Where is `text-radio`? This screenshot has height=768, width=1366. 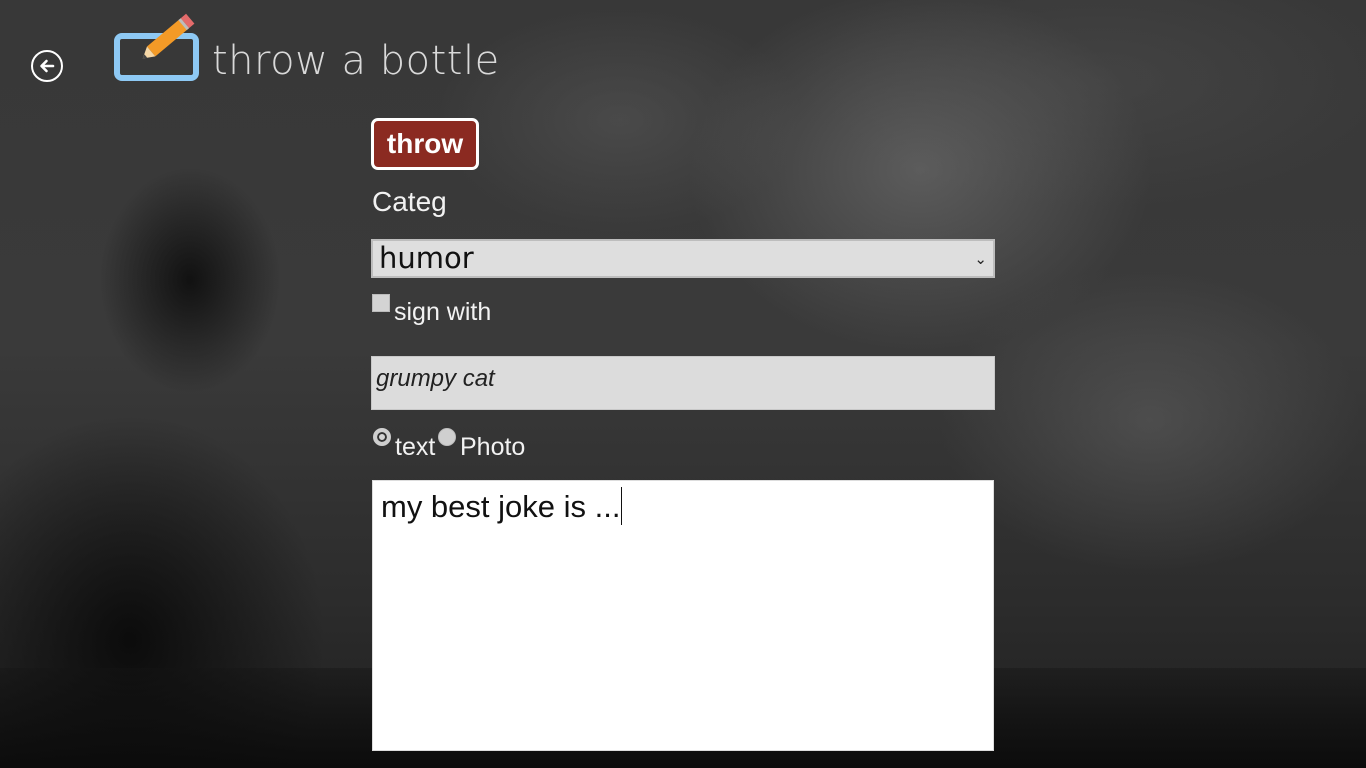 text-radio is located at coordinates (382, 437).